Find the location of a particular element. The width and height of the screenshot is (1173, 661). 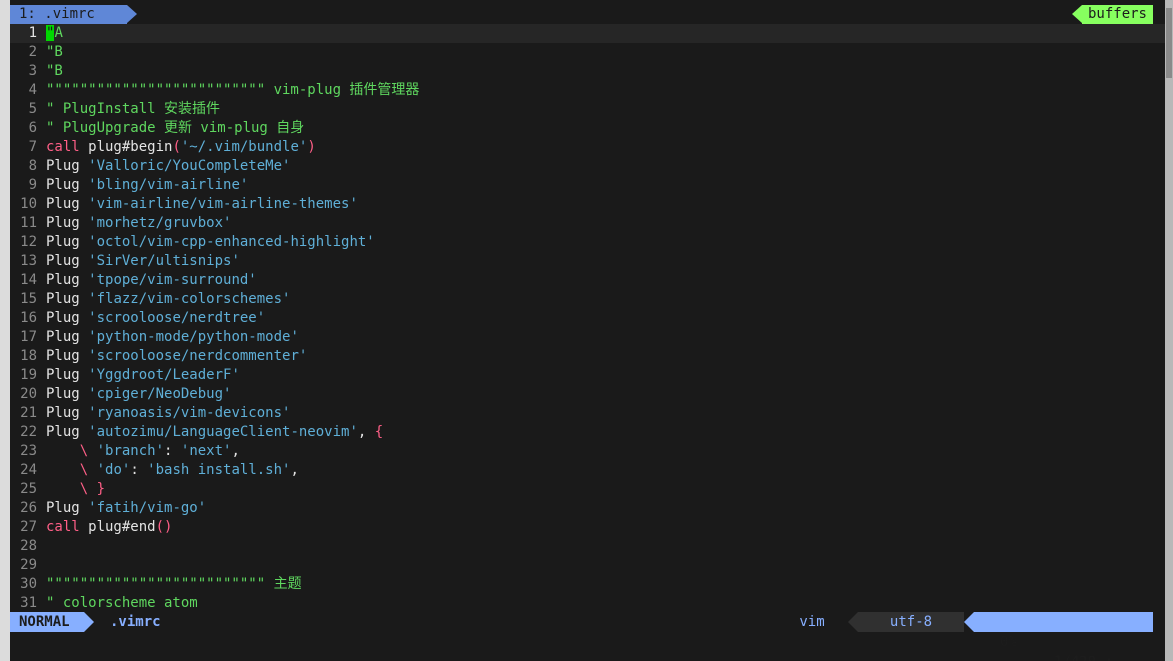

code-line: 5 " PlugInstall 安装插件 is located at coordinates (587, 109).